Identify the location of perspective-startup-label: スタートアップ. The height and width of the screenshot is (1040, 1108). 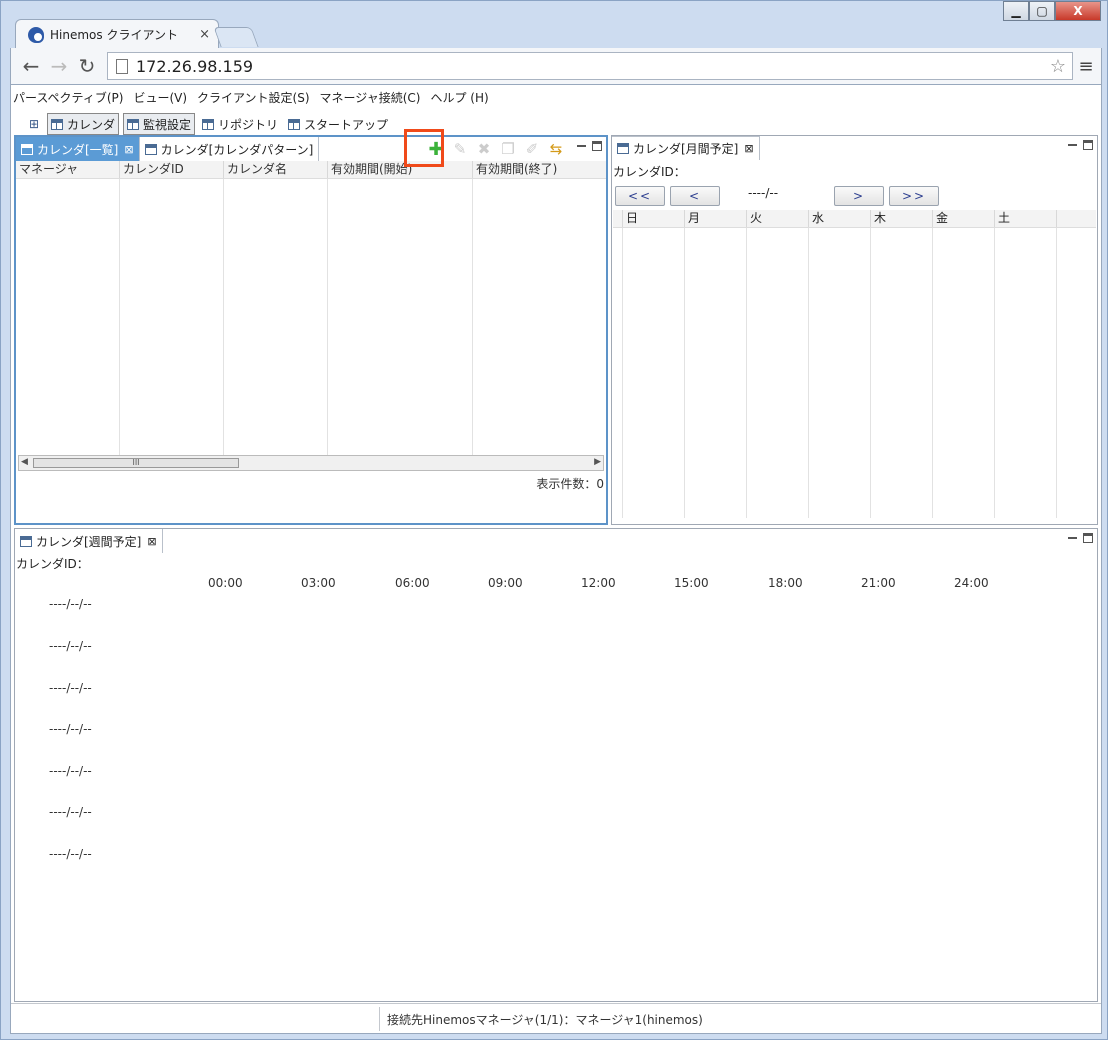
(346, 124).